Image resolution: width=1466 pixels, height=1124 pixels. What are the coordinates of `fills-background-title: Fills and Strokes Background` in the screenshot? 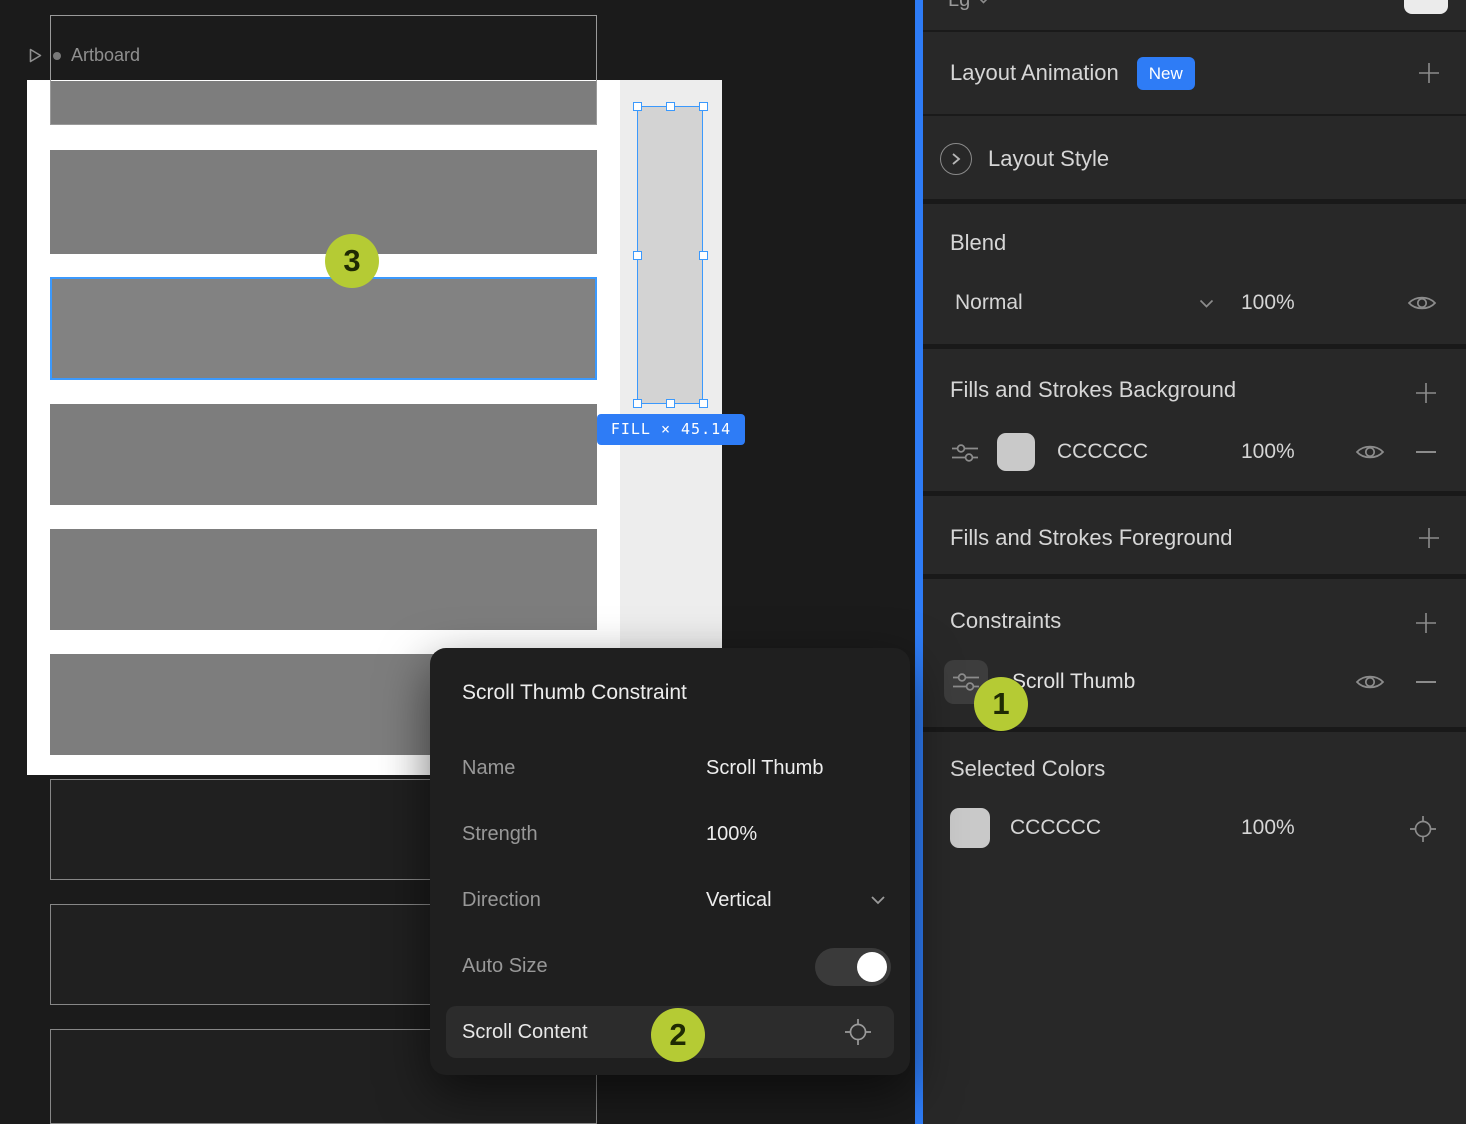 It's located at (1093, 389).